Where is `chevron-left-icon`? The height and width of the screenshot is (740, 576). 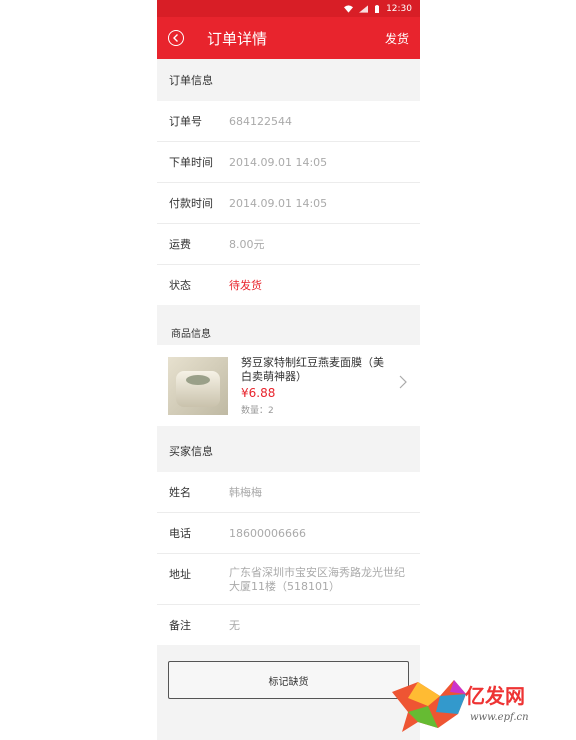 chevron-left-icon is located at coordinates (175, 38).